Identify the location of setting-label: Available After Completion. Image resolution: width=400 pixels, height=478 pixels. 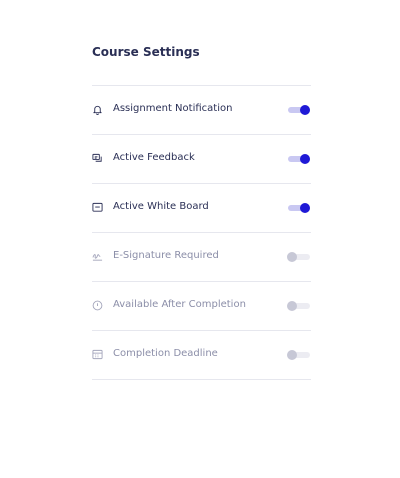
(179, 304).